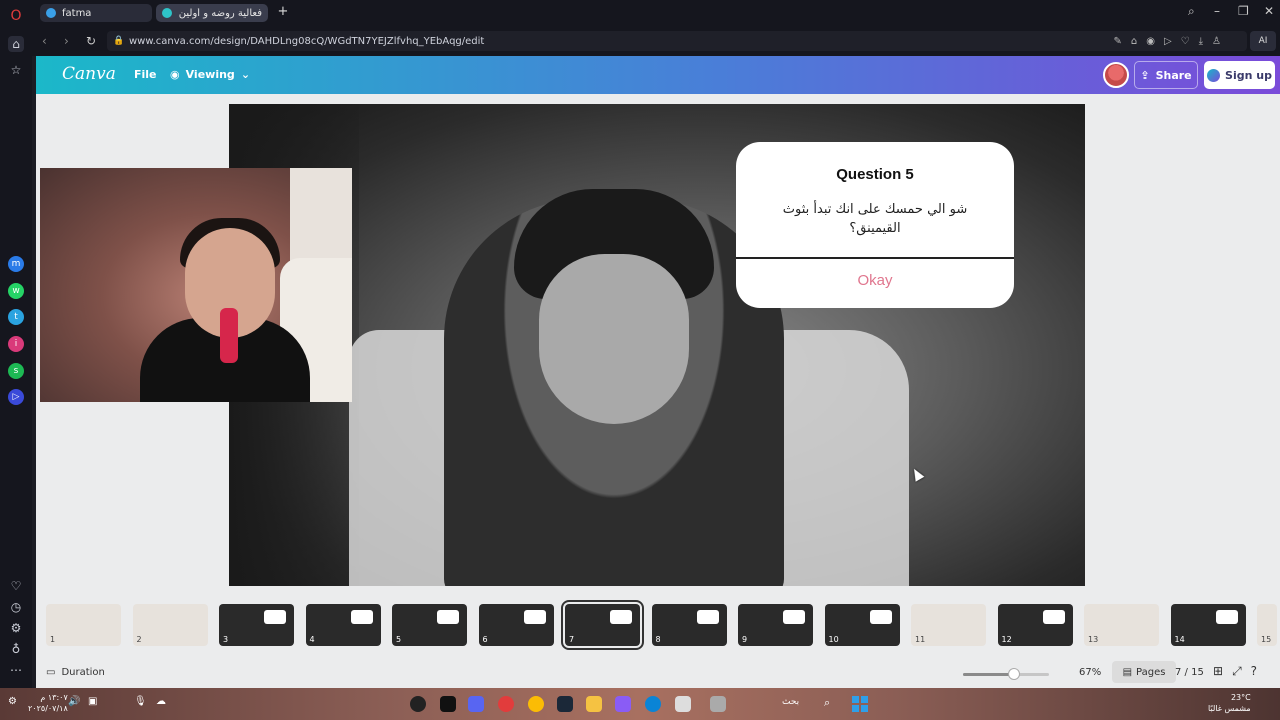  What do you see at coordinates (16, 44) in the screenshot?
I see `home-icon: ⌂` at bounding box center [16, 44].